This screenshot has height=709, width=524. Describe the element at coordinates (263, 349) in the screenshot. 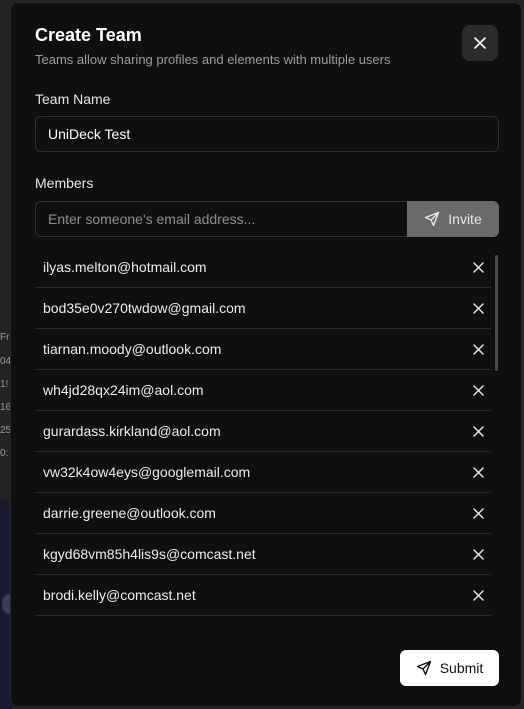

I see `list-item: tiarnan.moody@outlook.com` at that location.